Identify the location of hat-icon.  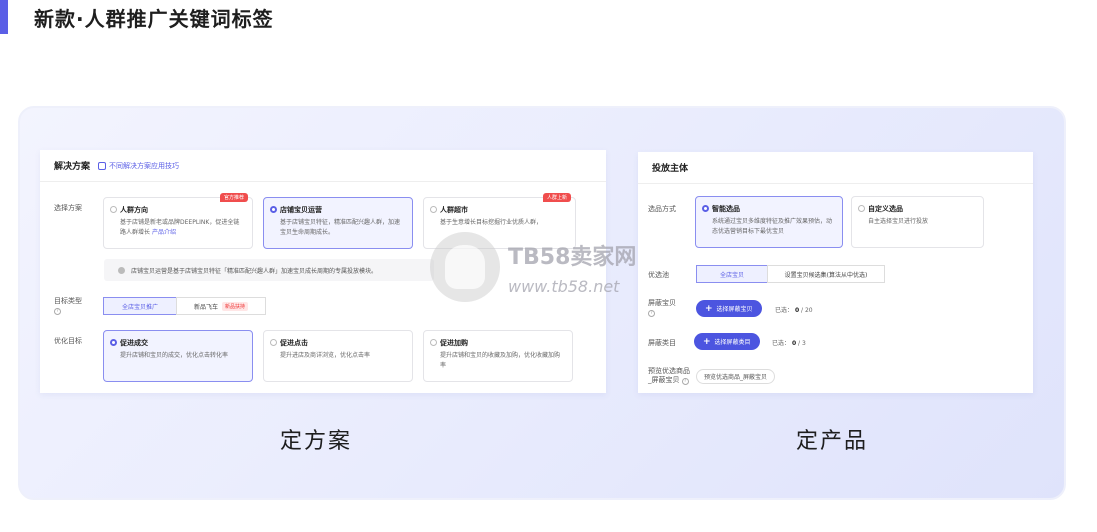
(102, 165).